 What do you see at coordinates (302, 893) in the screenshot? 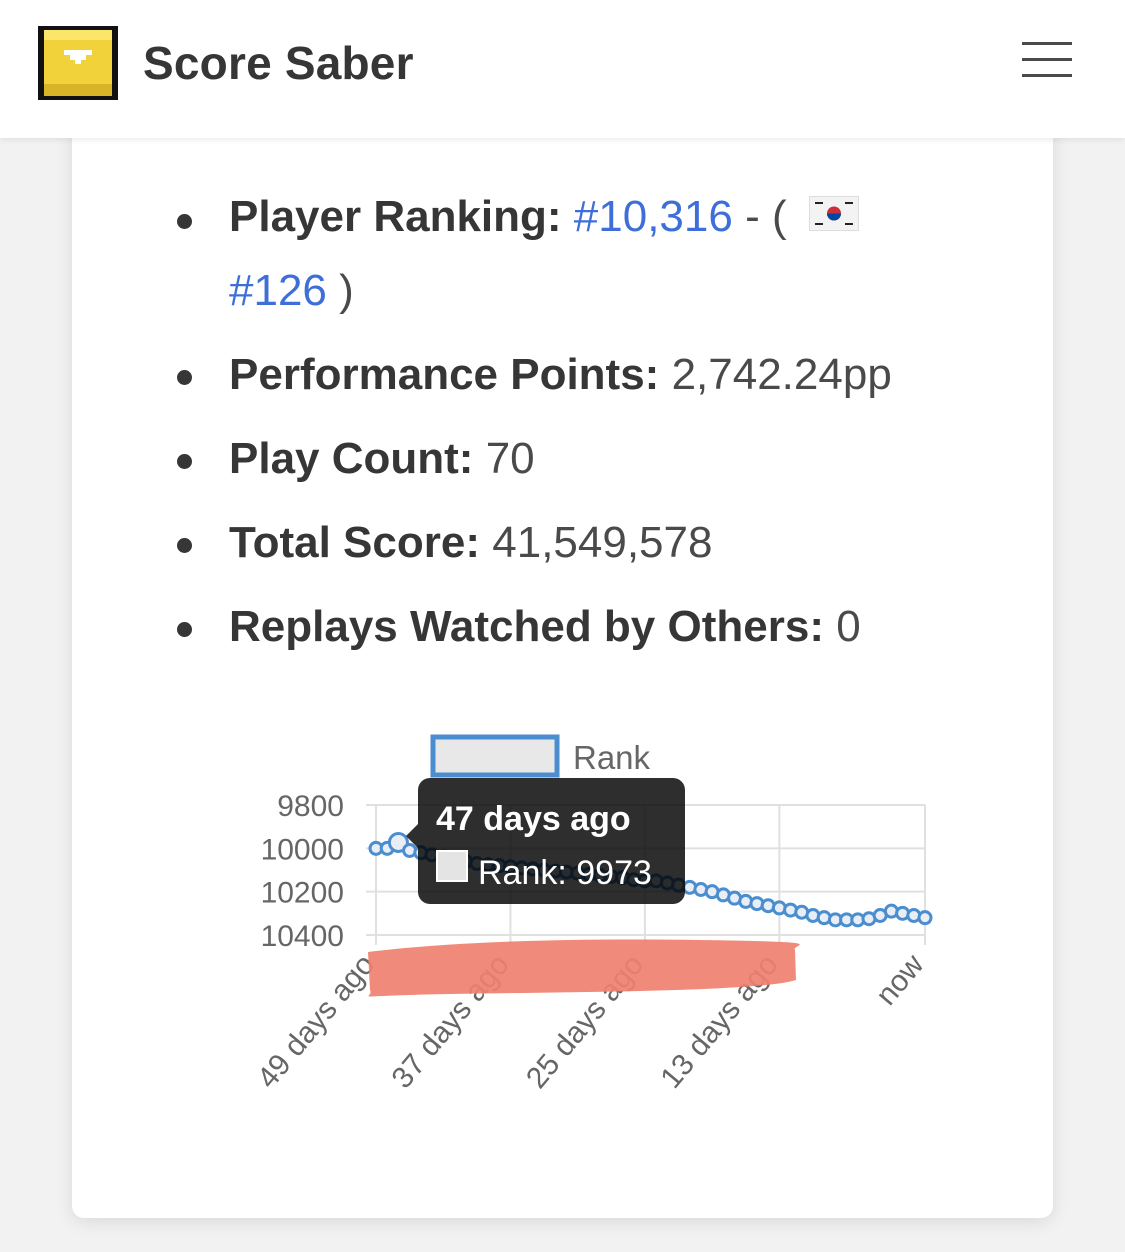
I see `y-tick-label: 10200` at bounding box center [302, 893].